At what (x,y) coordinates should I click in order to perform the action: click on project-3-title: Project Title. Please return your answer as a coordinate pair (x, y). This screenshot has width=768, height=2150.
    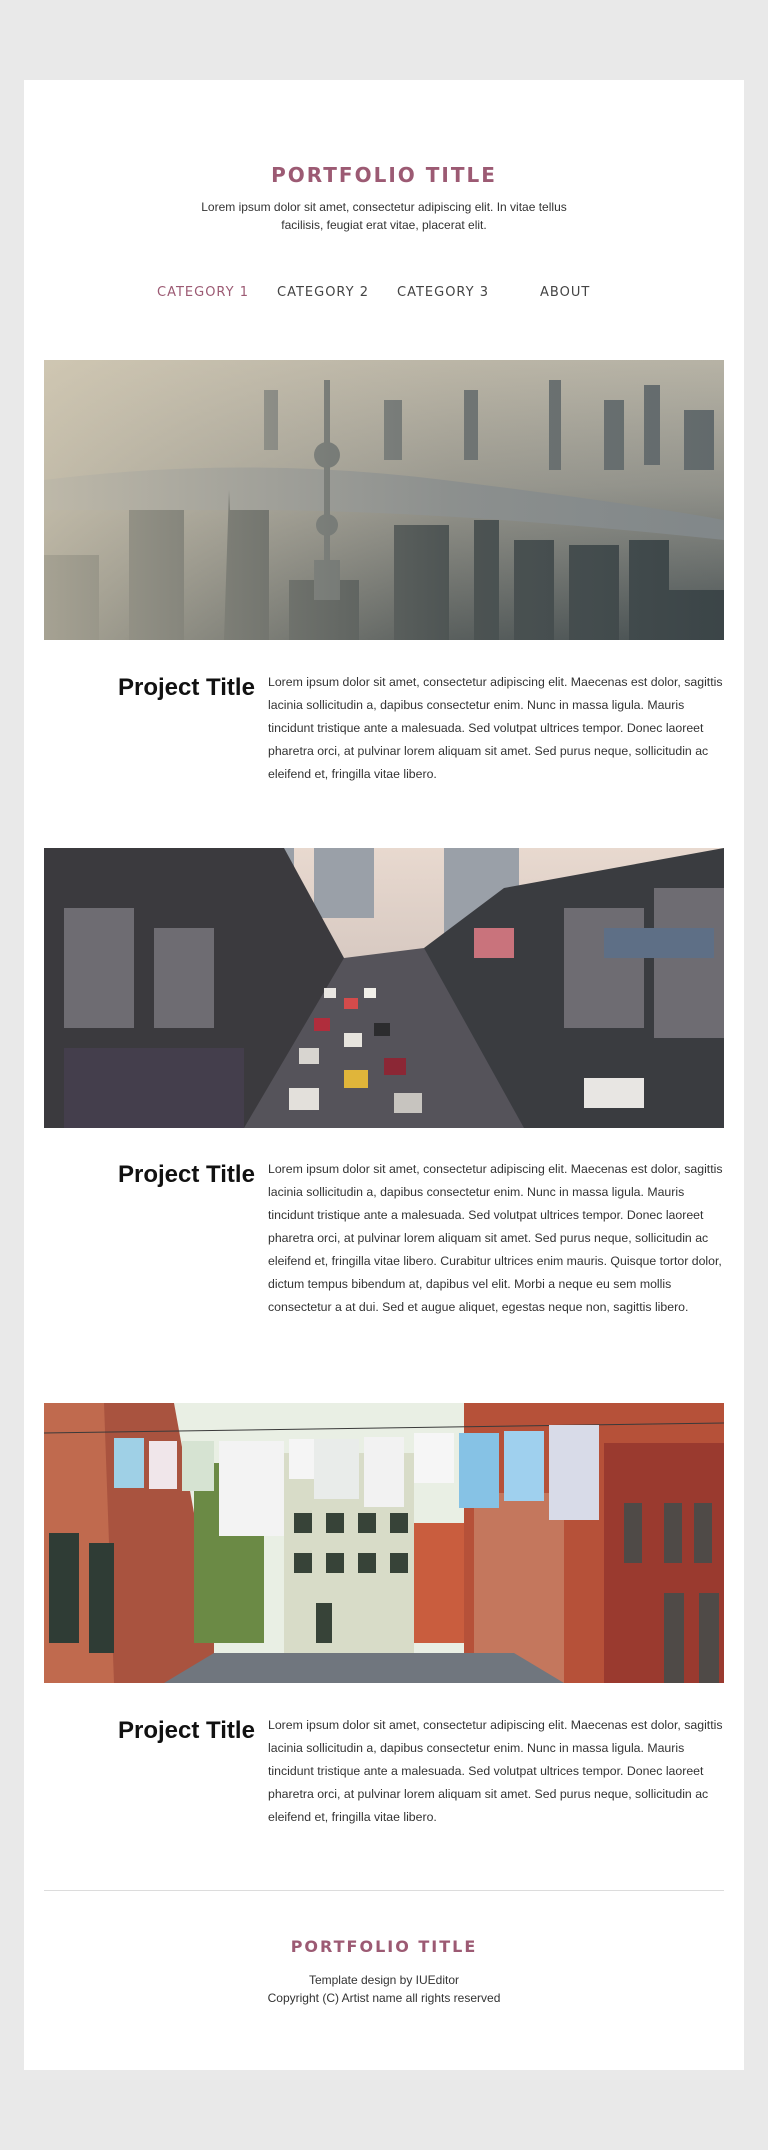
    Looking at the image, I should click on (186, 1731).